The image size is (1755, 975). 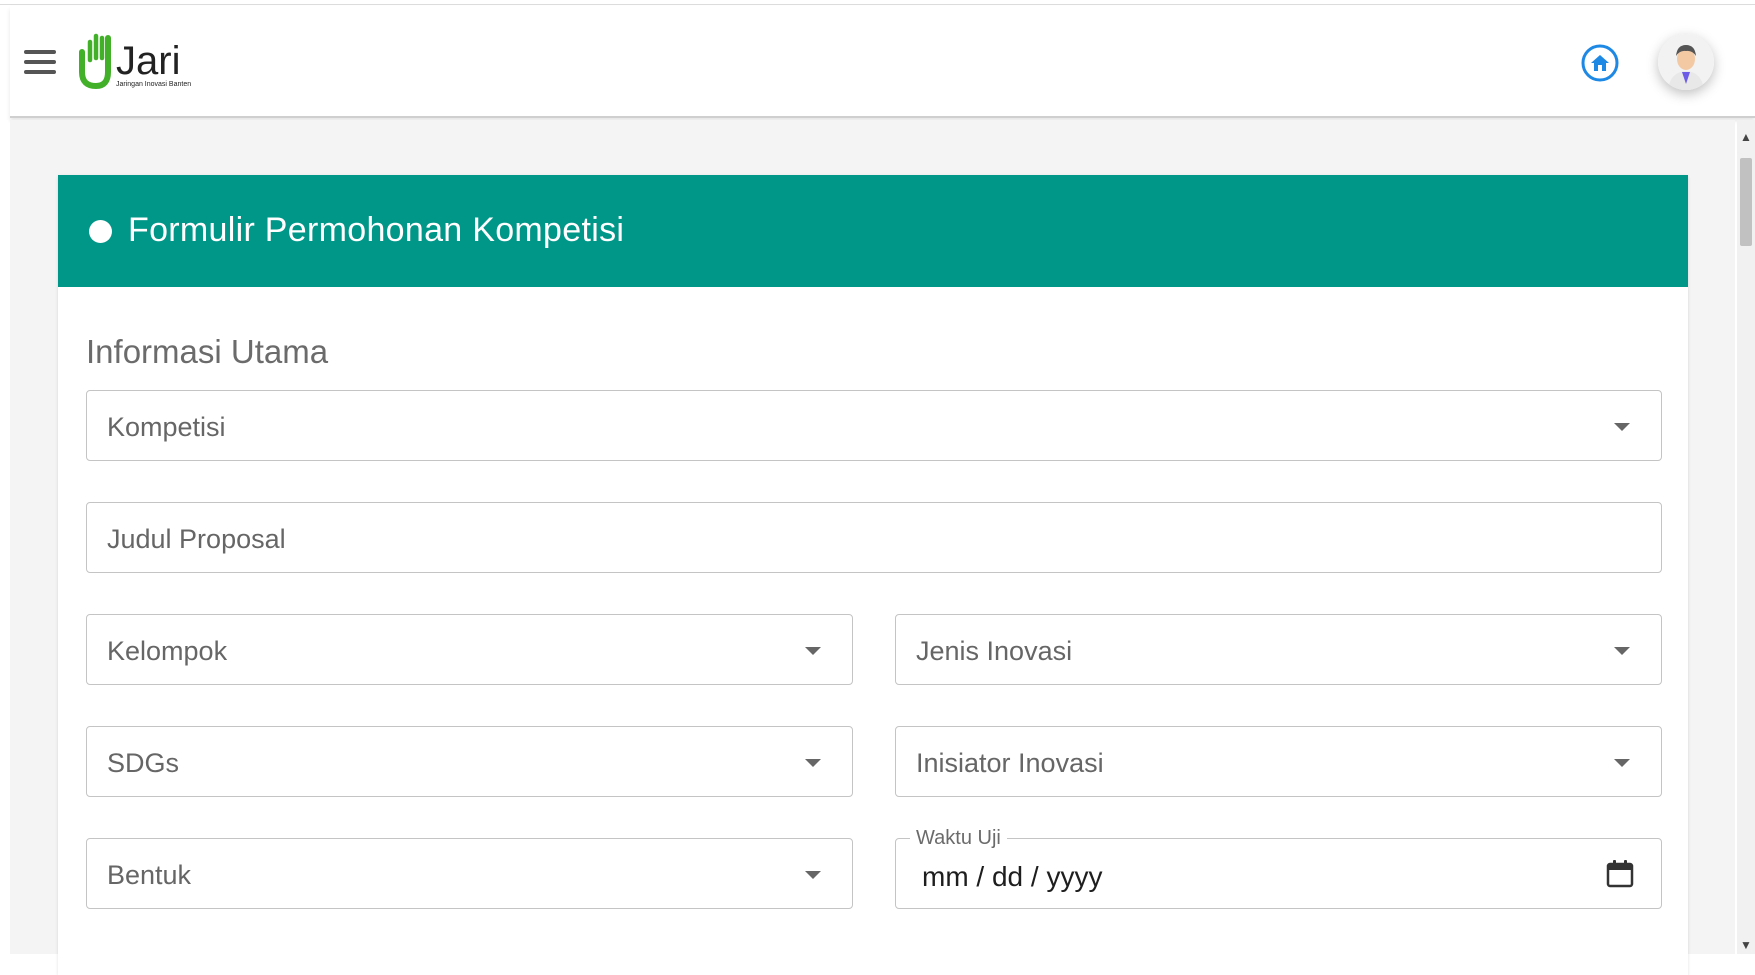 I want to click on inisiator-inovasi-label: Inisiator Inovasi, so click(x=1010, y=763).